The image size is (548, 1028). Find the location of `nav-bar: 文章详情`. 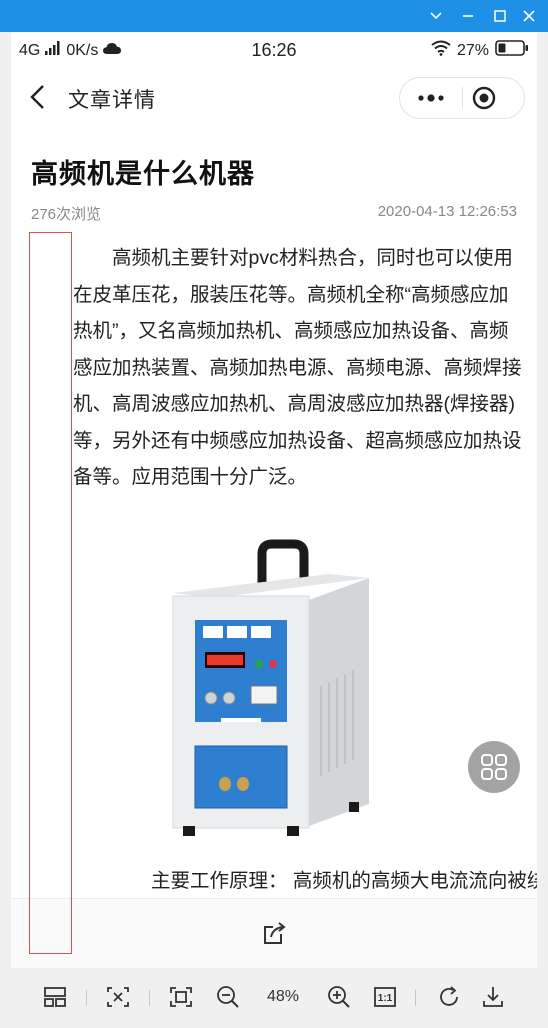

nav-bar: 文章详情 is located at coordinates (274, 97).